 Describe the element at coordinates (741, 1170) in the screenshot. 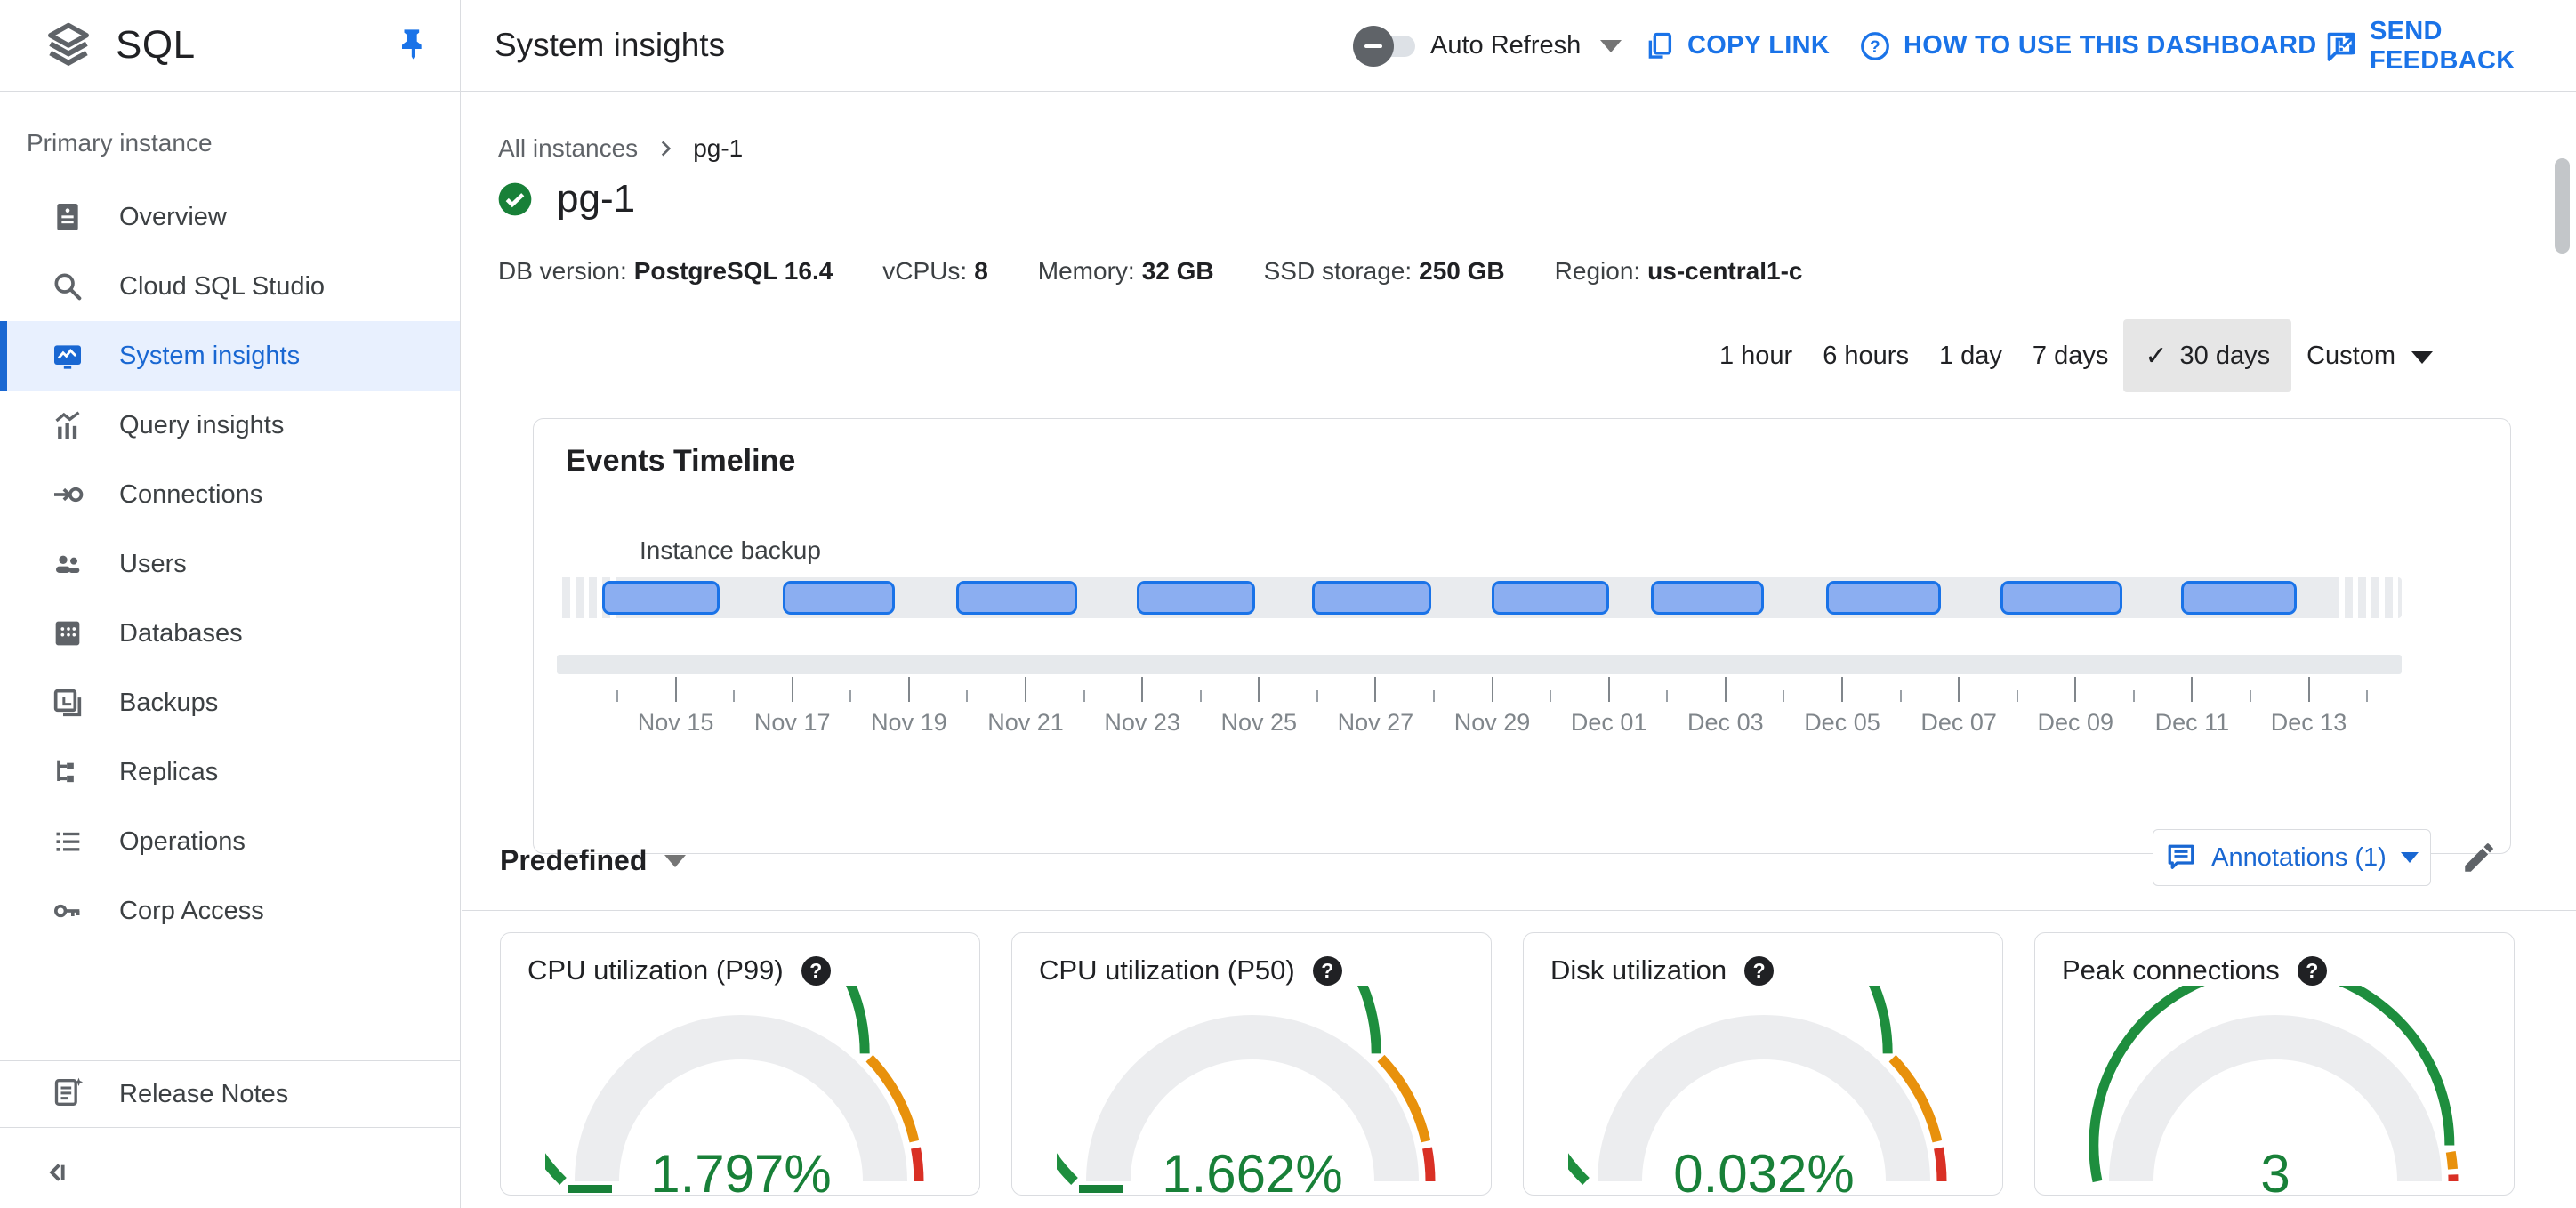

I see `gauge-value: 1.797%` at that location.